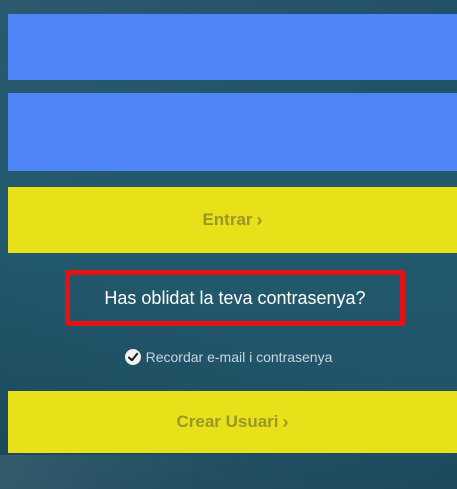  Describe the element at coordinates (227, 421) in the screenshot. I see `create-user-button-label: Crear Usuari` at that location.